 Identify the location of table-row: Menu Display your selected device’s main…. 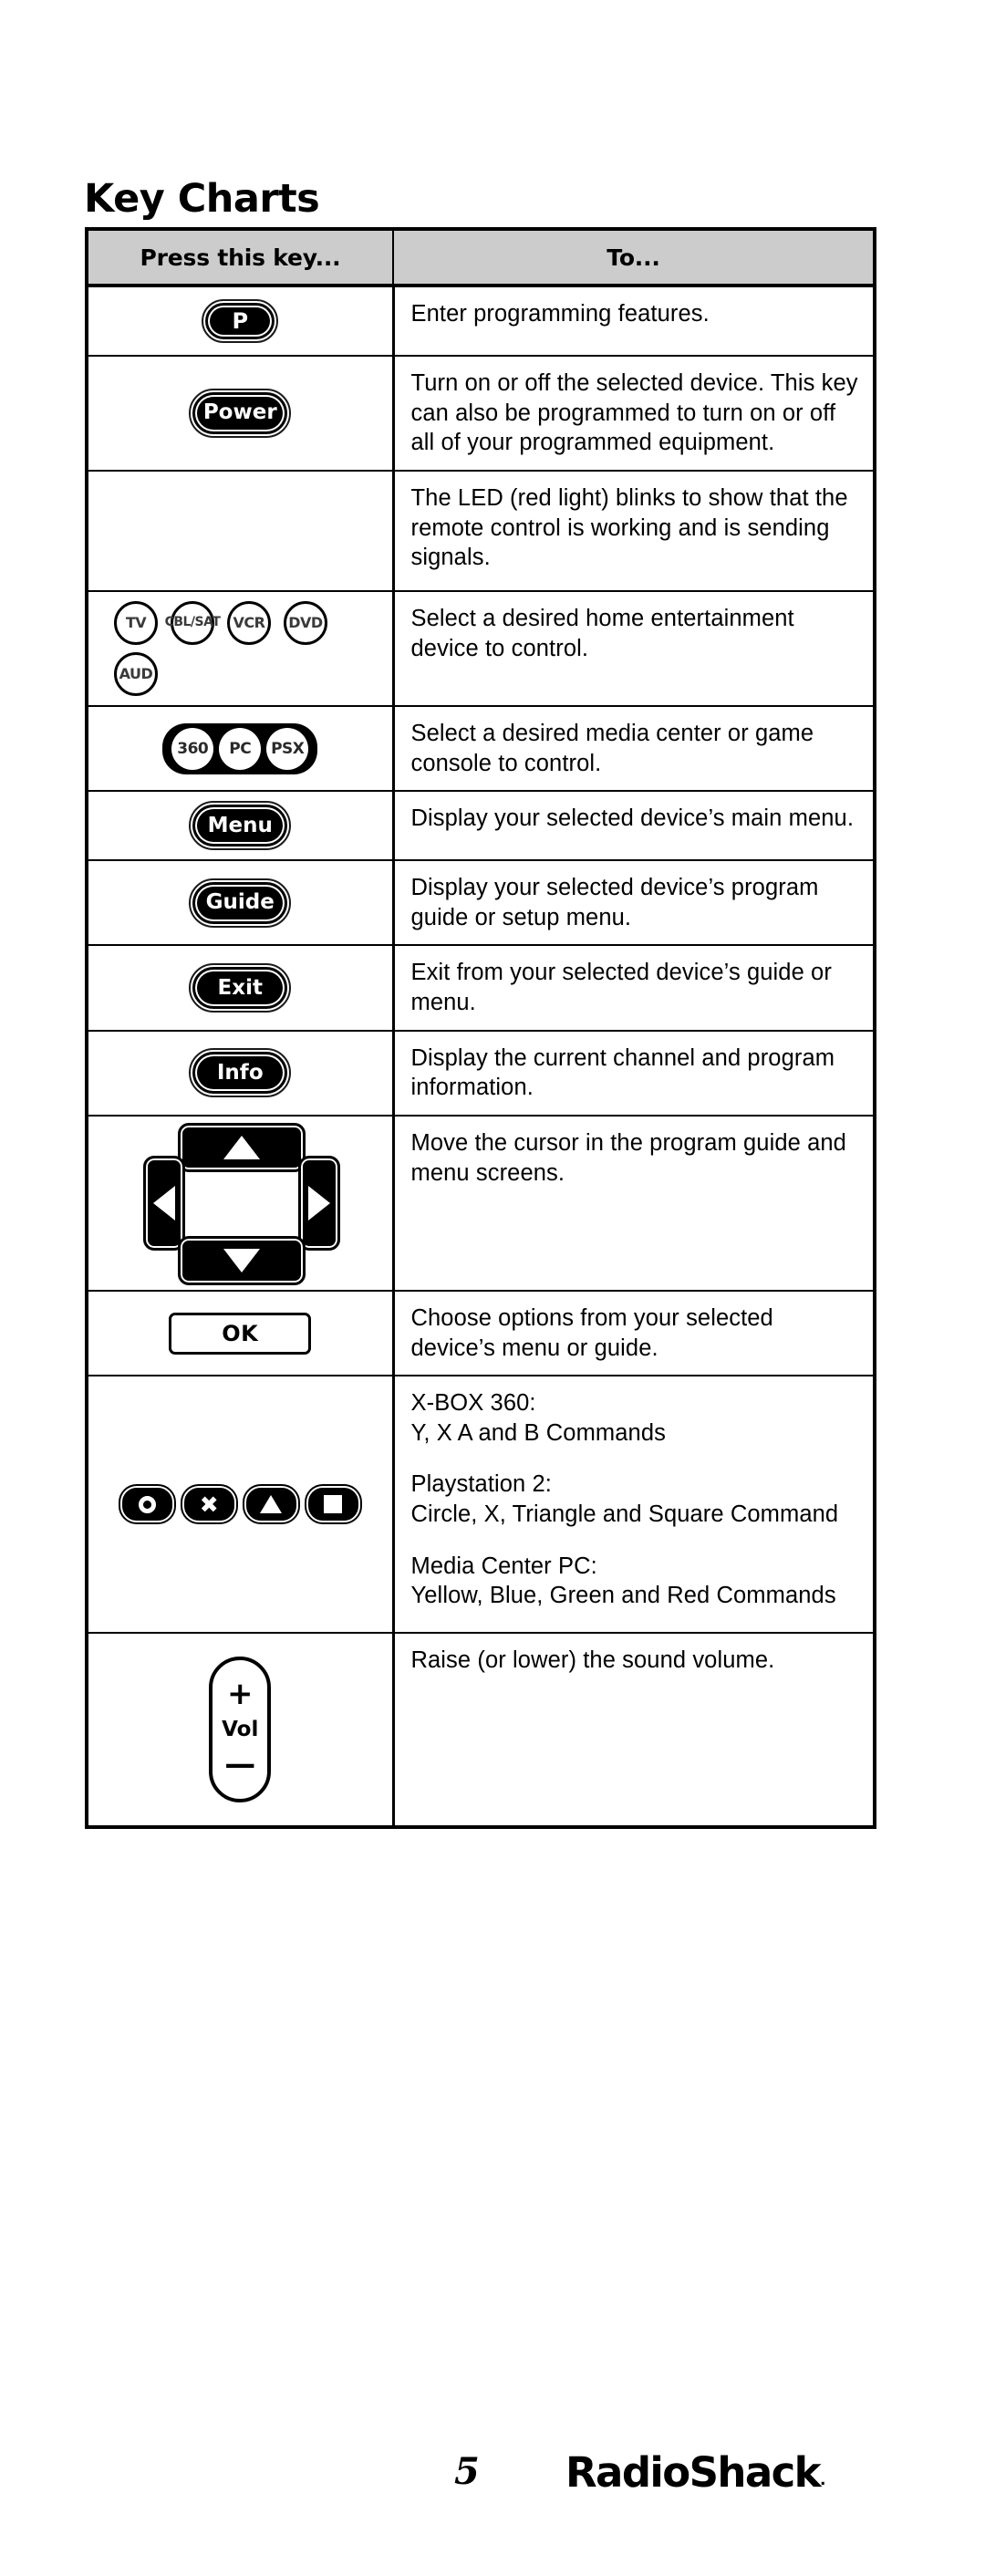
(481, 826).